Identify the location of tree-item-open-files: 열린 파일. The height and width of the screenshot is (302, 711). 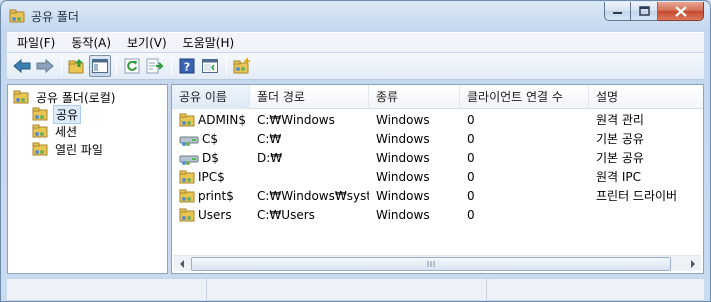
(68, 149).